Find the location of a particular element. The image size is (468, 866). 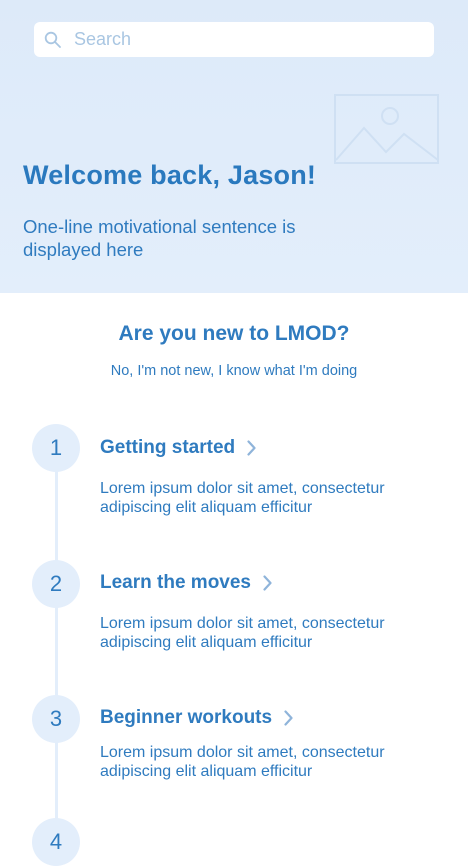

step-beginner-workouts: Beginner workouts is located at coordinates (196, 718).